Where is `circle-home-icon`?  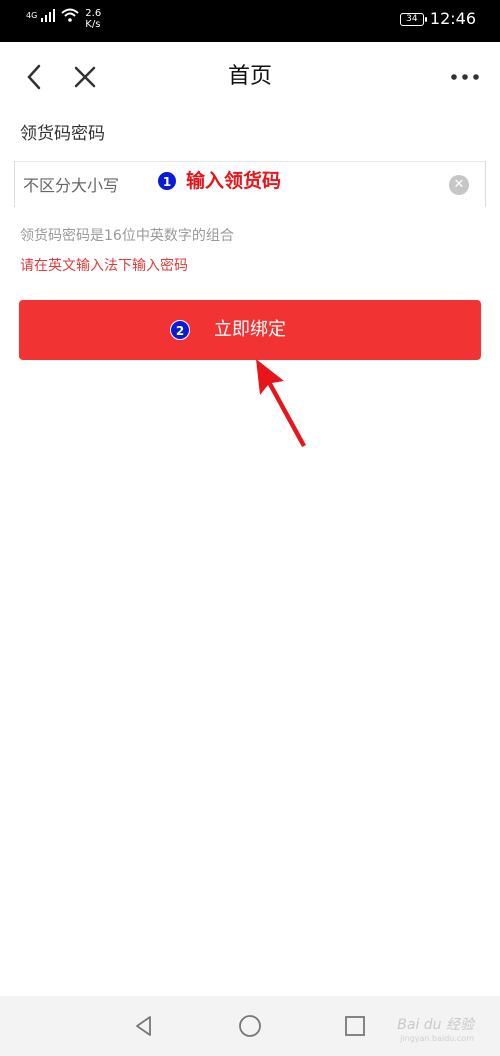
circle-home-icon is located at coordinates (250, 1026).